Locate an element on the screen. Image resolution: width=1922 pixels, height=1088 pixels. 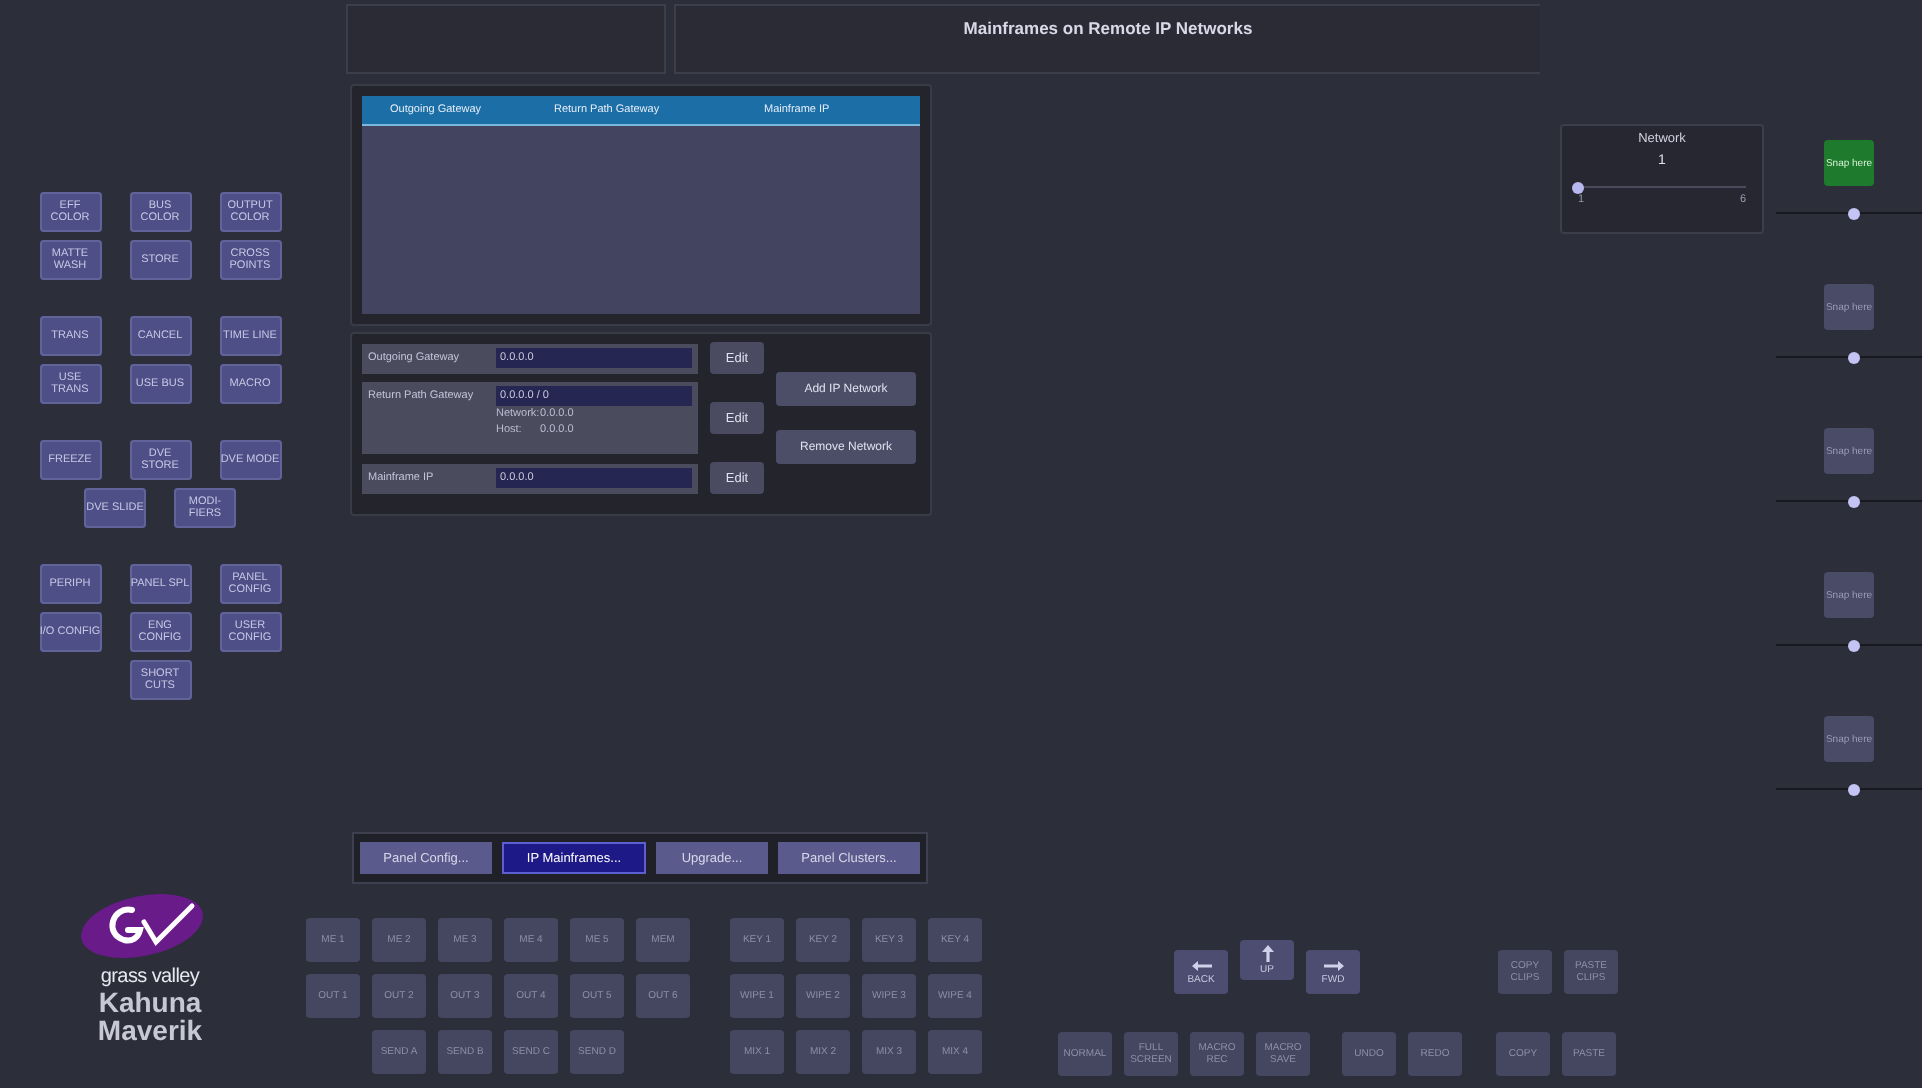
product-name: Maverik is located at coordinates (150, 1030).